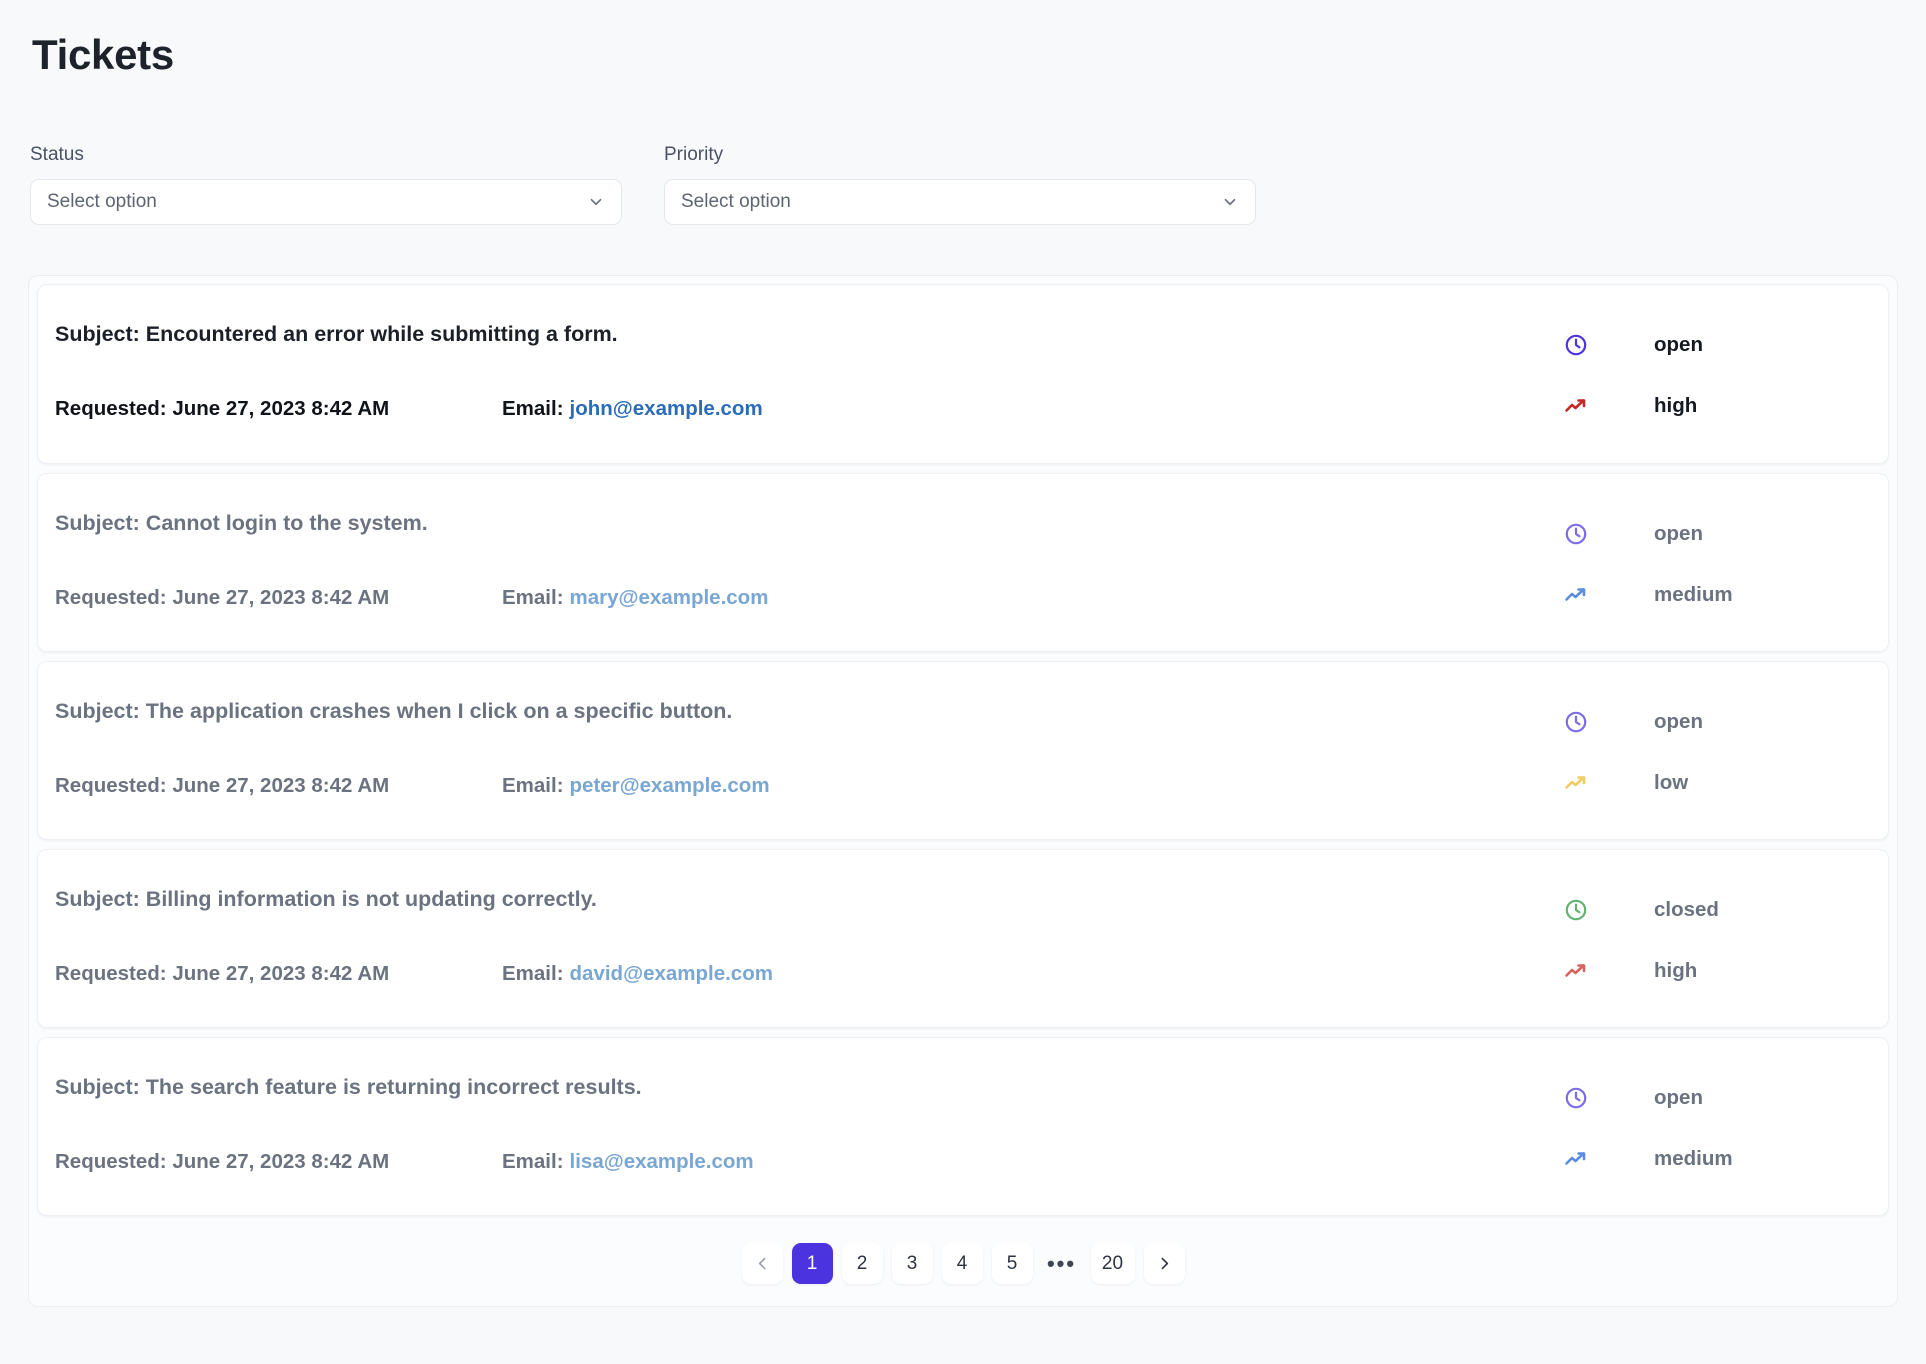 The image size is (1926, 1364). I want to click on priority-label: Priority, so click(694, 155).